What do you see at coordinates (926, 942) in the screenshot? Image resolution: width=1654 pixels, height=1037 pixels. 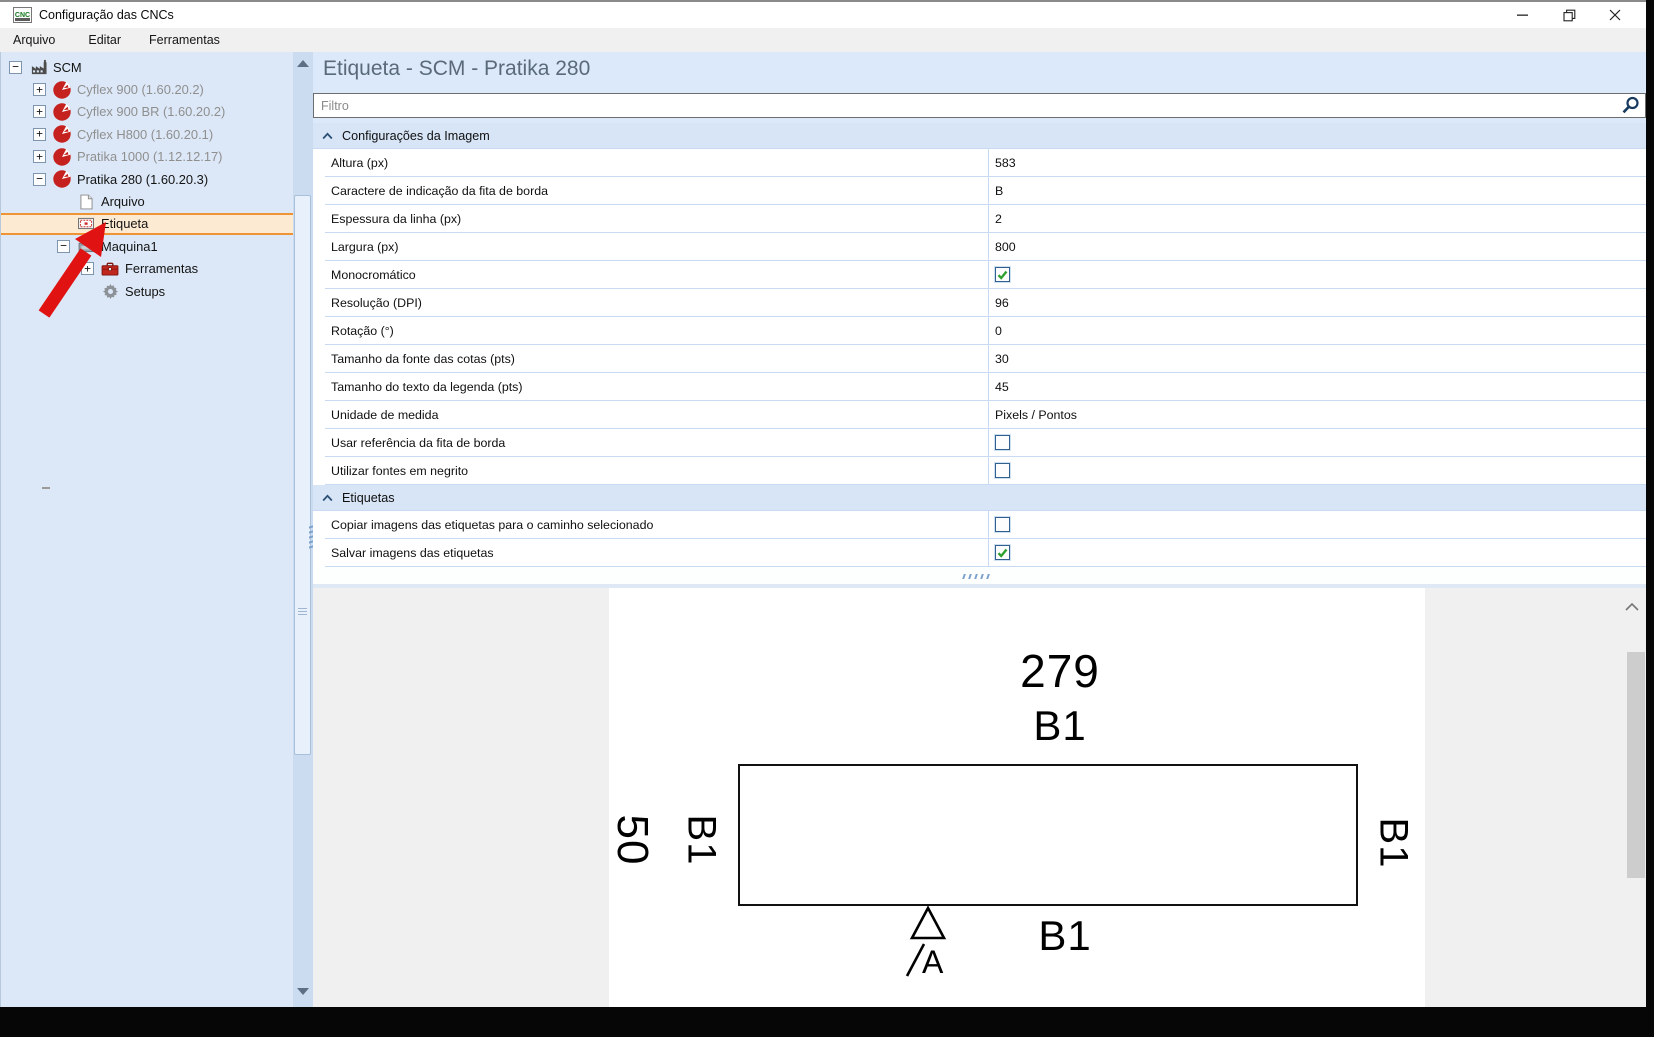 I see `datum-symbol-icon: A` at bounding box center [926, 942].